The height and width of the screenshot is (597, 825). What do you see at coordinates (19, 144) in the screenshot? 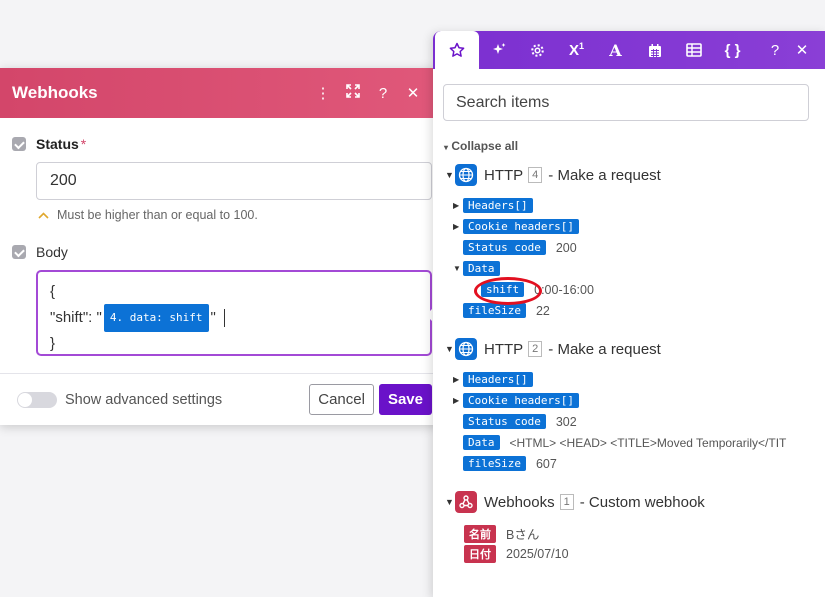
I see `status-checkbox` at bounding box center [19, 144].